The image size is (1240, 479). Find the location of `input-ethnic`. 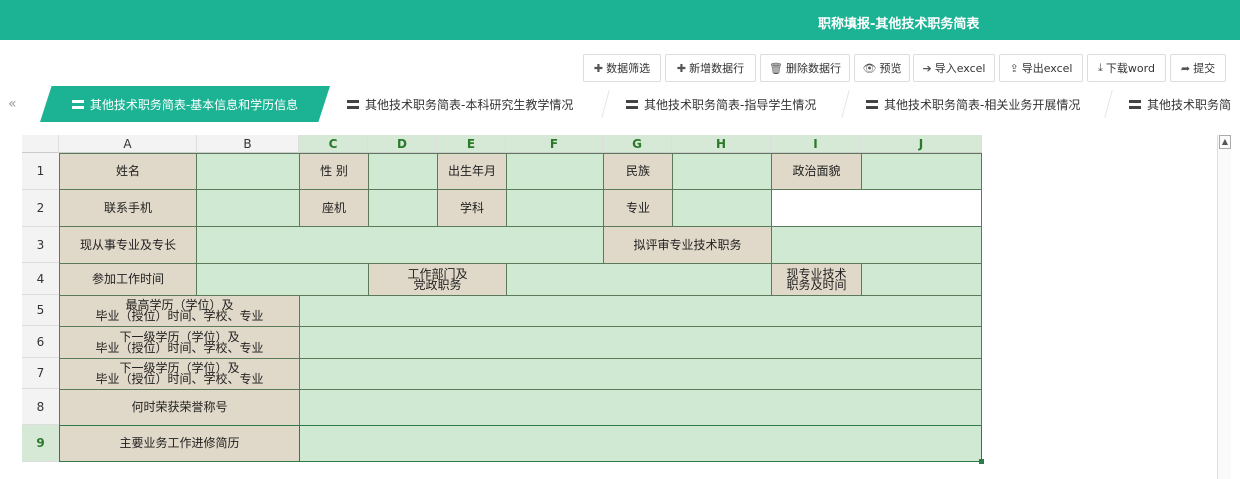

input-ethnic is located at coordinates (722, 171).